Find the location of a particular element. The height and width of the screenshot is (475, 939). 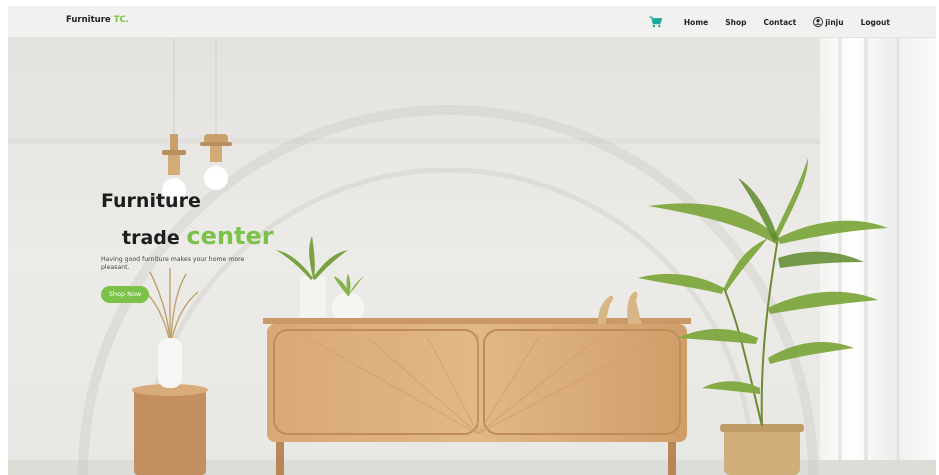

shop-now-button: Shop Now is located at coordinates (125, 294).